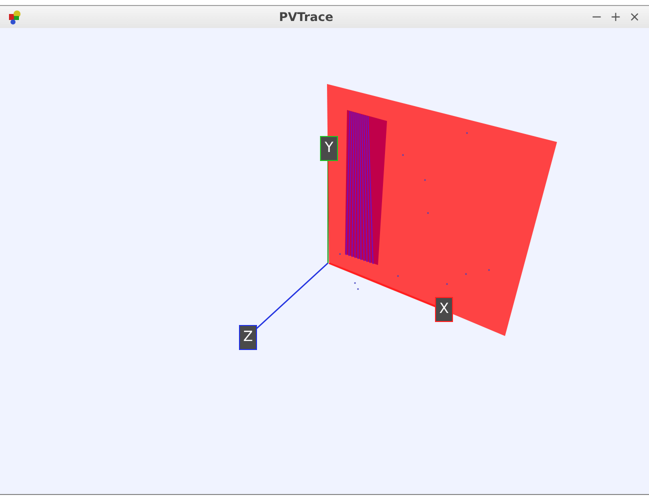 This screenshot has height=497, width=649. I want to click on window-control-button: +, so click(615, 17).